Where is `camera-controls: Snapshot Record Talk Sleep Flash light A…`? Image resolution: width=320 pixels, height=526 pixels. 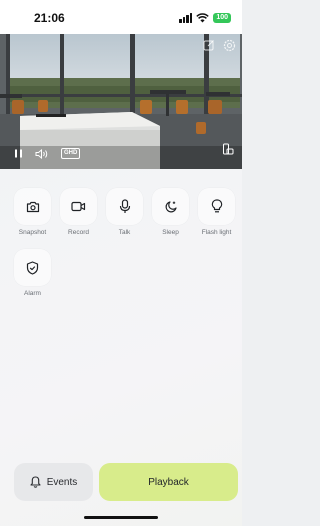 camera-controls: Snapshot Record Talk Sleep Flash light A… is located at coordinates (127, 242).